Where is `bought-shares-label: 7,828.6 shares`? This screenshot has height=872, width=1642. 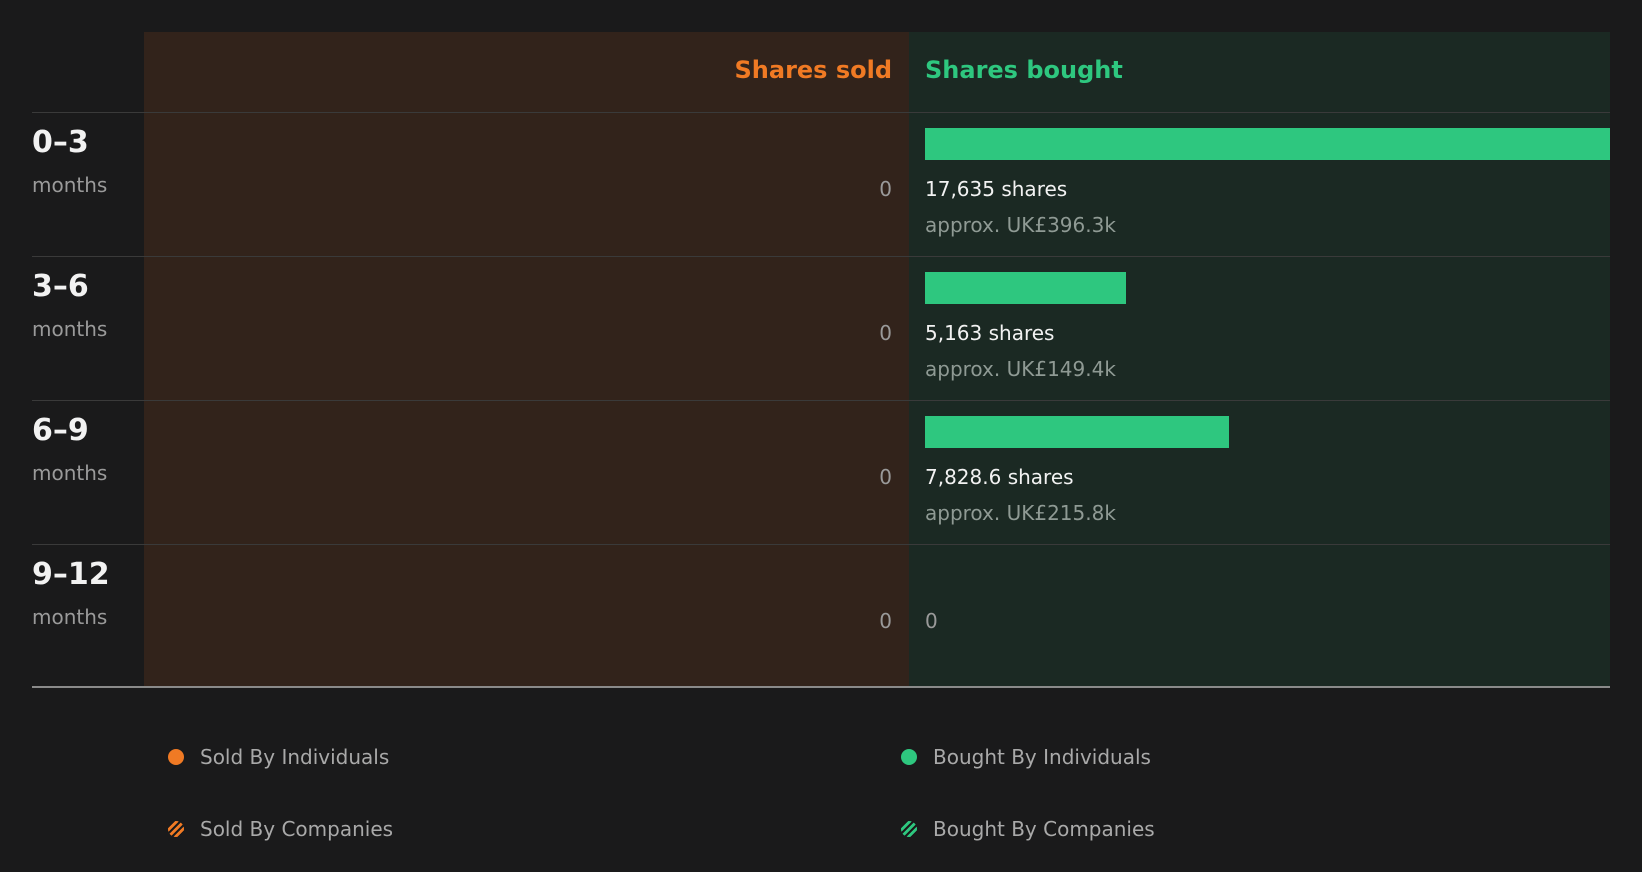
bought-shares-label: 7,828.6 shares is located at coordinates (999, 477).